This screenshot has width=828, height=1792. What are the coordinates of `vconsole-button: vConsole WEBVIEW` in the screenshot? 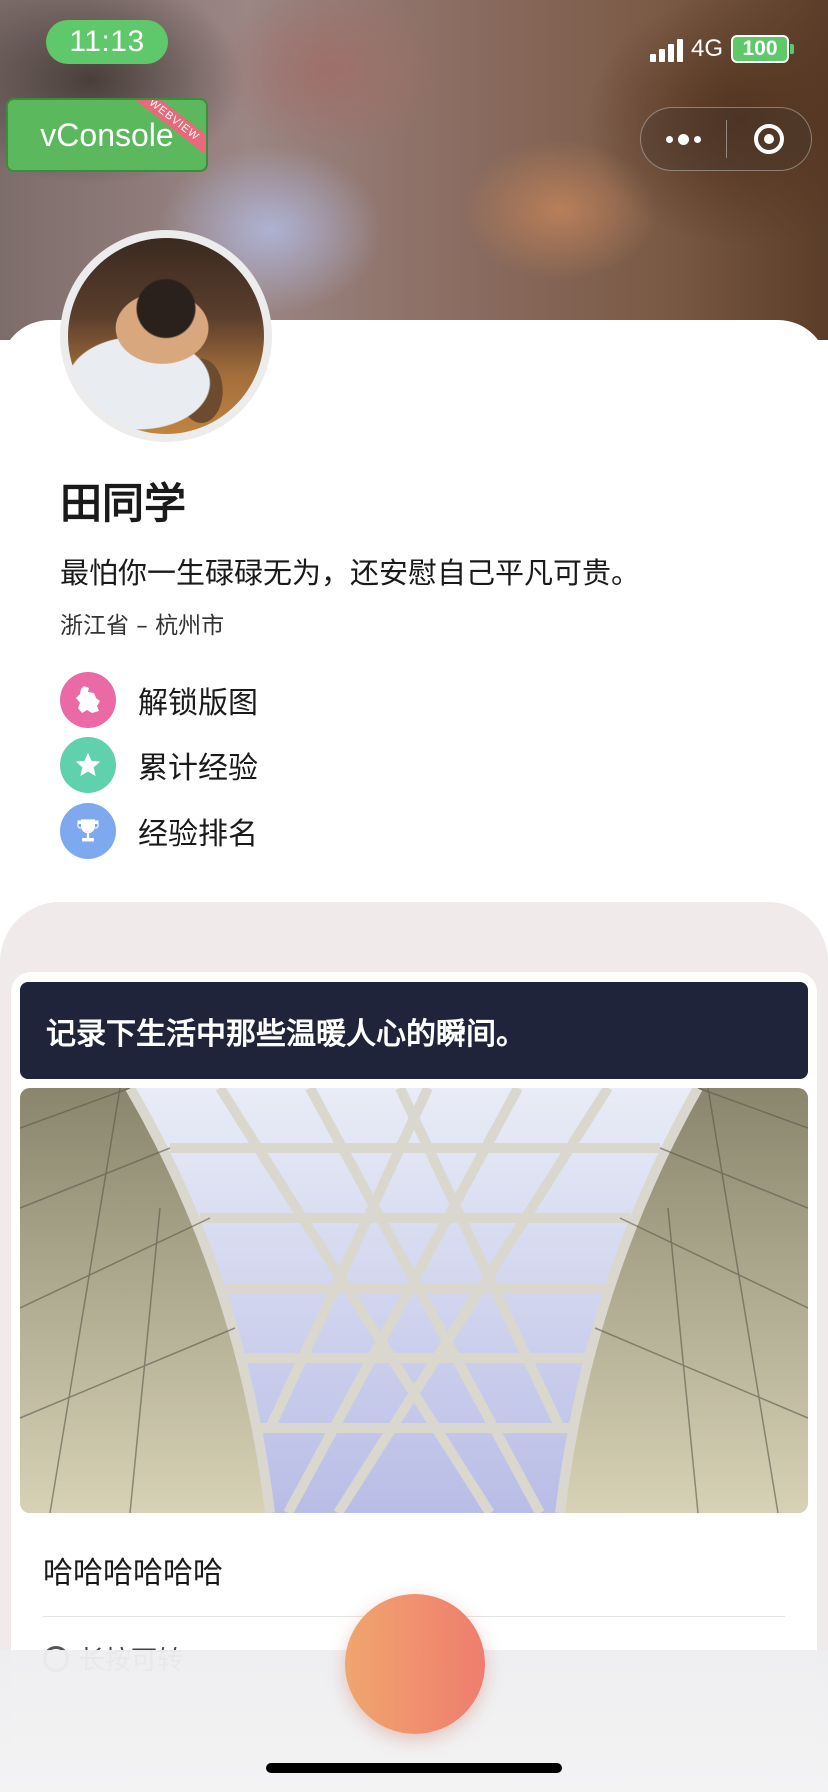 It's located at (107, 135).